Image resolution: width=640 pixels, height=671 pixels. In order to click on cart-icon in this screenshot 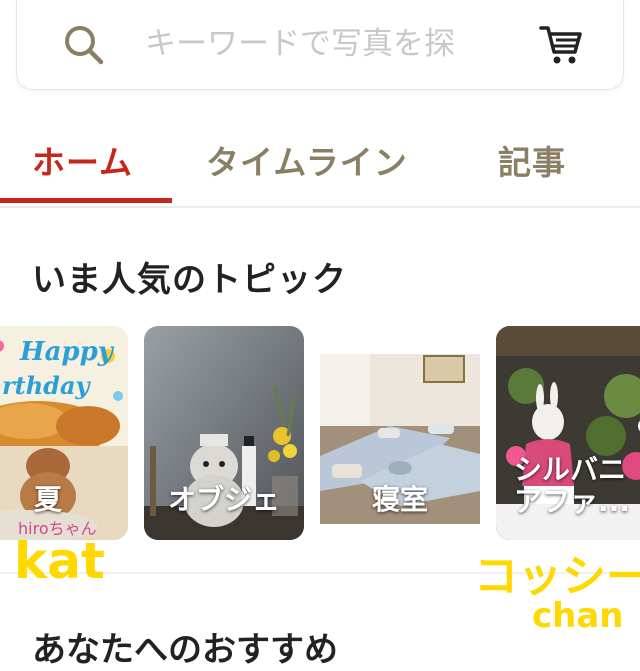, I will do `click(561, 44)`.